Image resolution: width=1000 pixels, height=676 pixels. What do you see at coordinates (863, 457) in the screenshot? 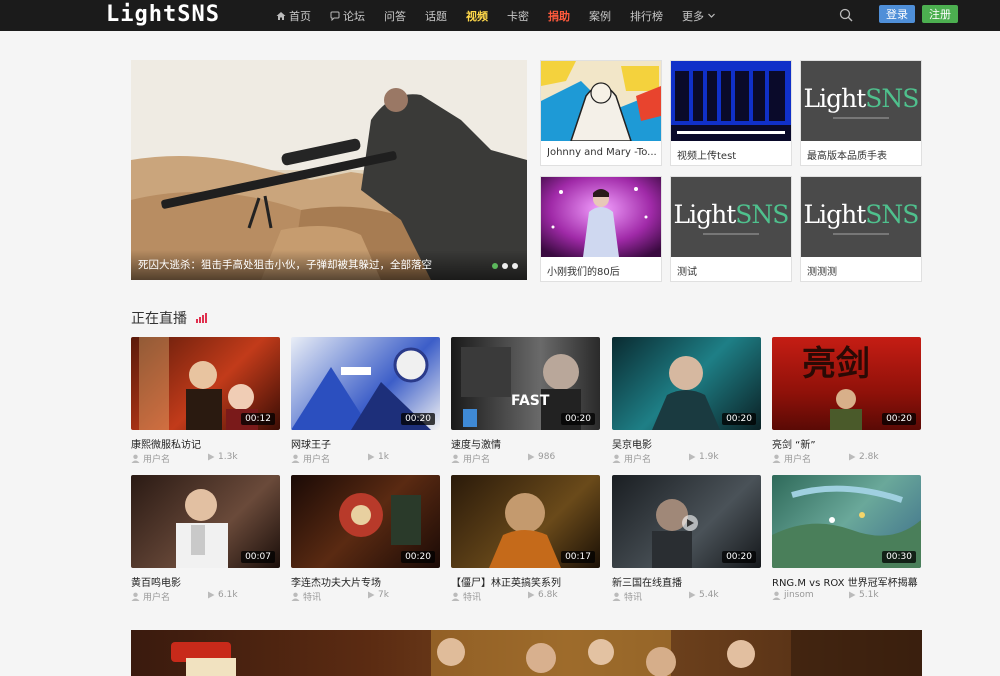
I see `video-views: 2.8k` at bounding box center [863, 457].